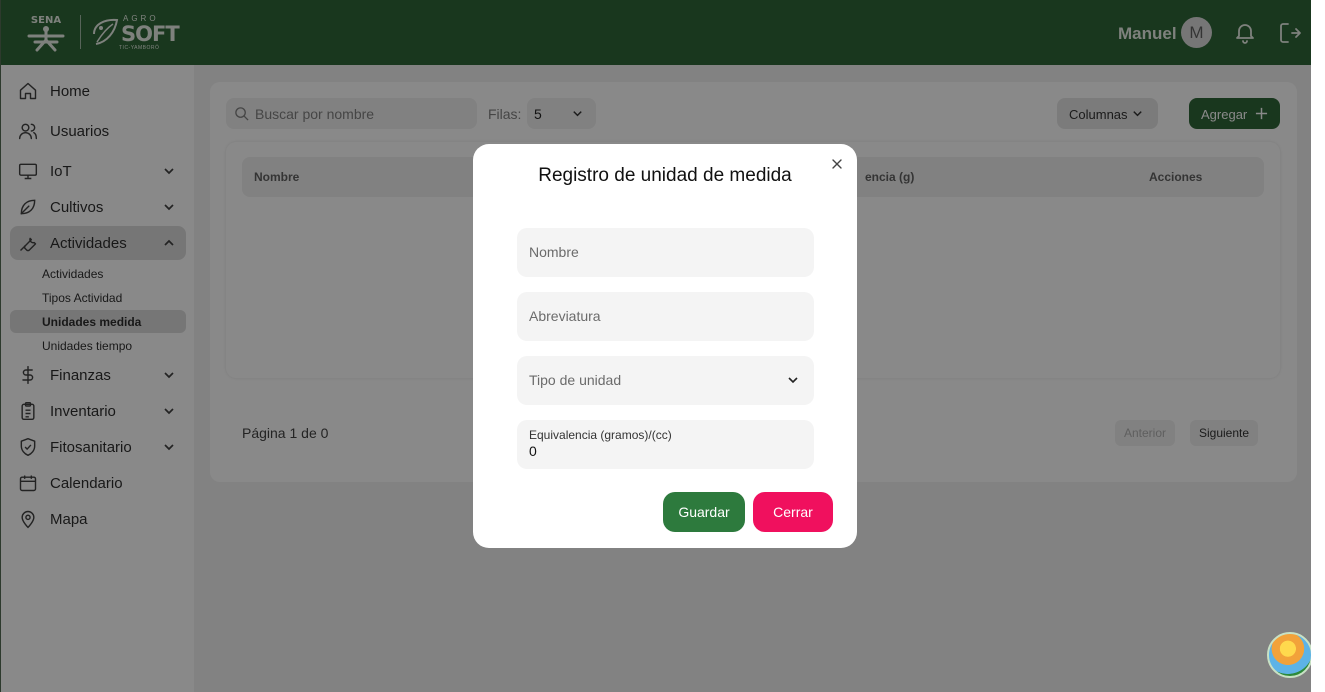 The width and height of the screenshot is (1325, 692). Describe the element at coordinates (793, 512) in the screenshot. I see `close-button: Cerrar` at that location.